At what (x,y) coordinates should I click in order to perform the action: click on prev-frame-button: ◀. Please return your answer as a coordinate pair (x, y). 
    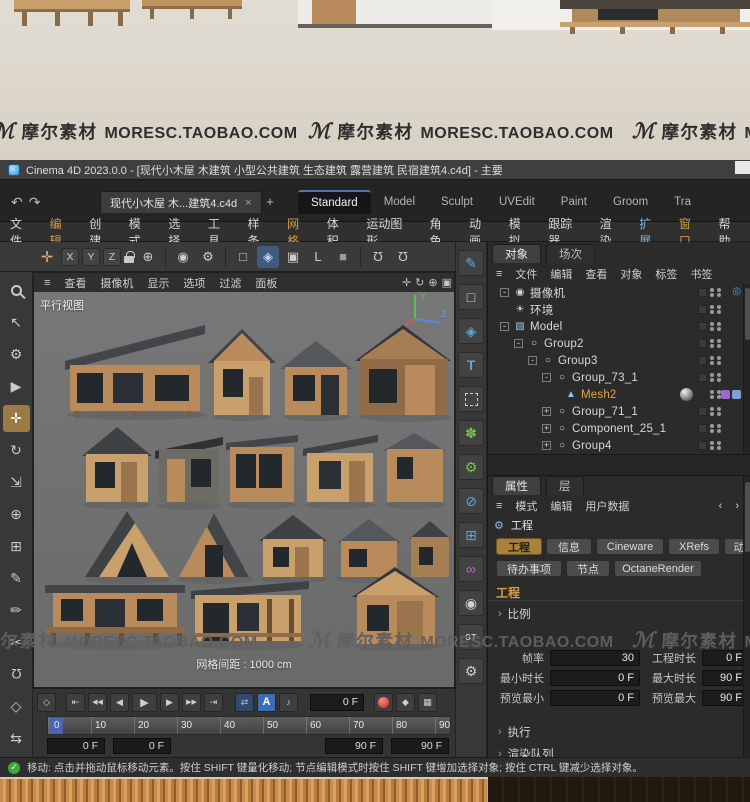
    Looking at the image, I should click on (119, 702).